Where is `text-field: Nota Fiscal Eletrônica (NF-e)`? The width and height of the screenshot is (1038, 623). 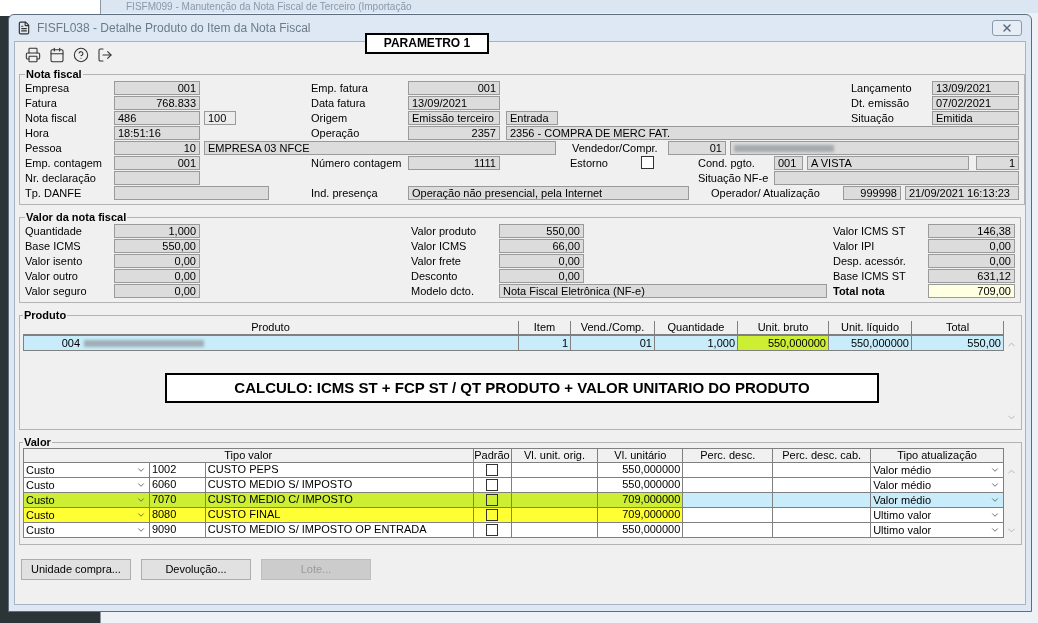 text-field: Nota Fiscal Eletrônica (NF-e) is located at coordinates (663, 290).